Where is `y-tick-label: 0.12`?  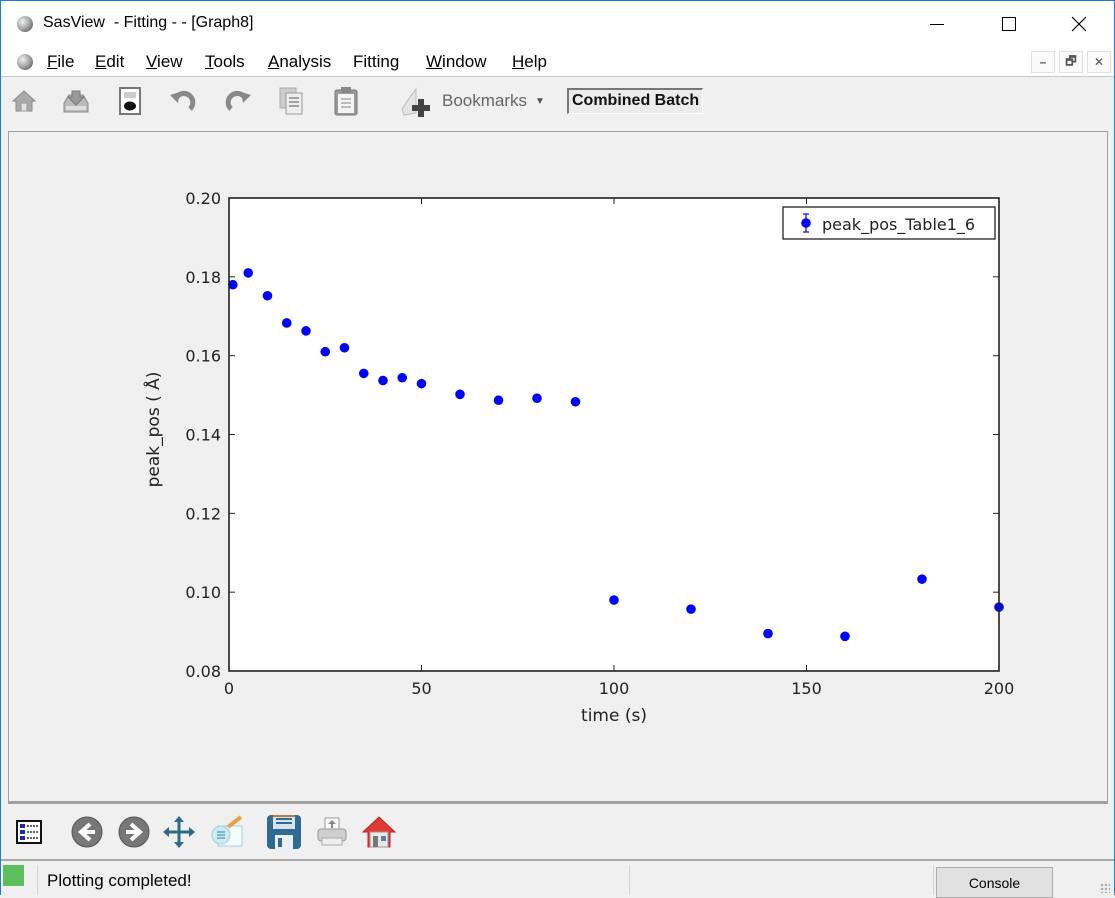
y-tick-label: 0.12 is located at coordinates (203, 513).